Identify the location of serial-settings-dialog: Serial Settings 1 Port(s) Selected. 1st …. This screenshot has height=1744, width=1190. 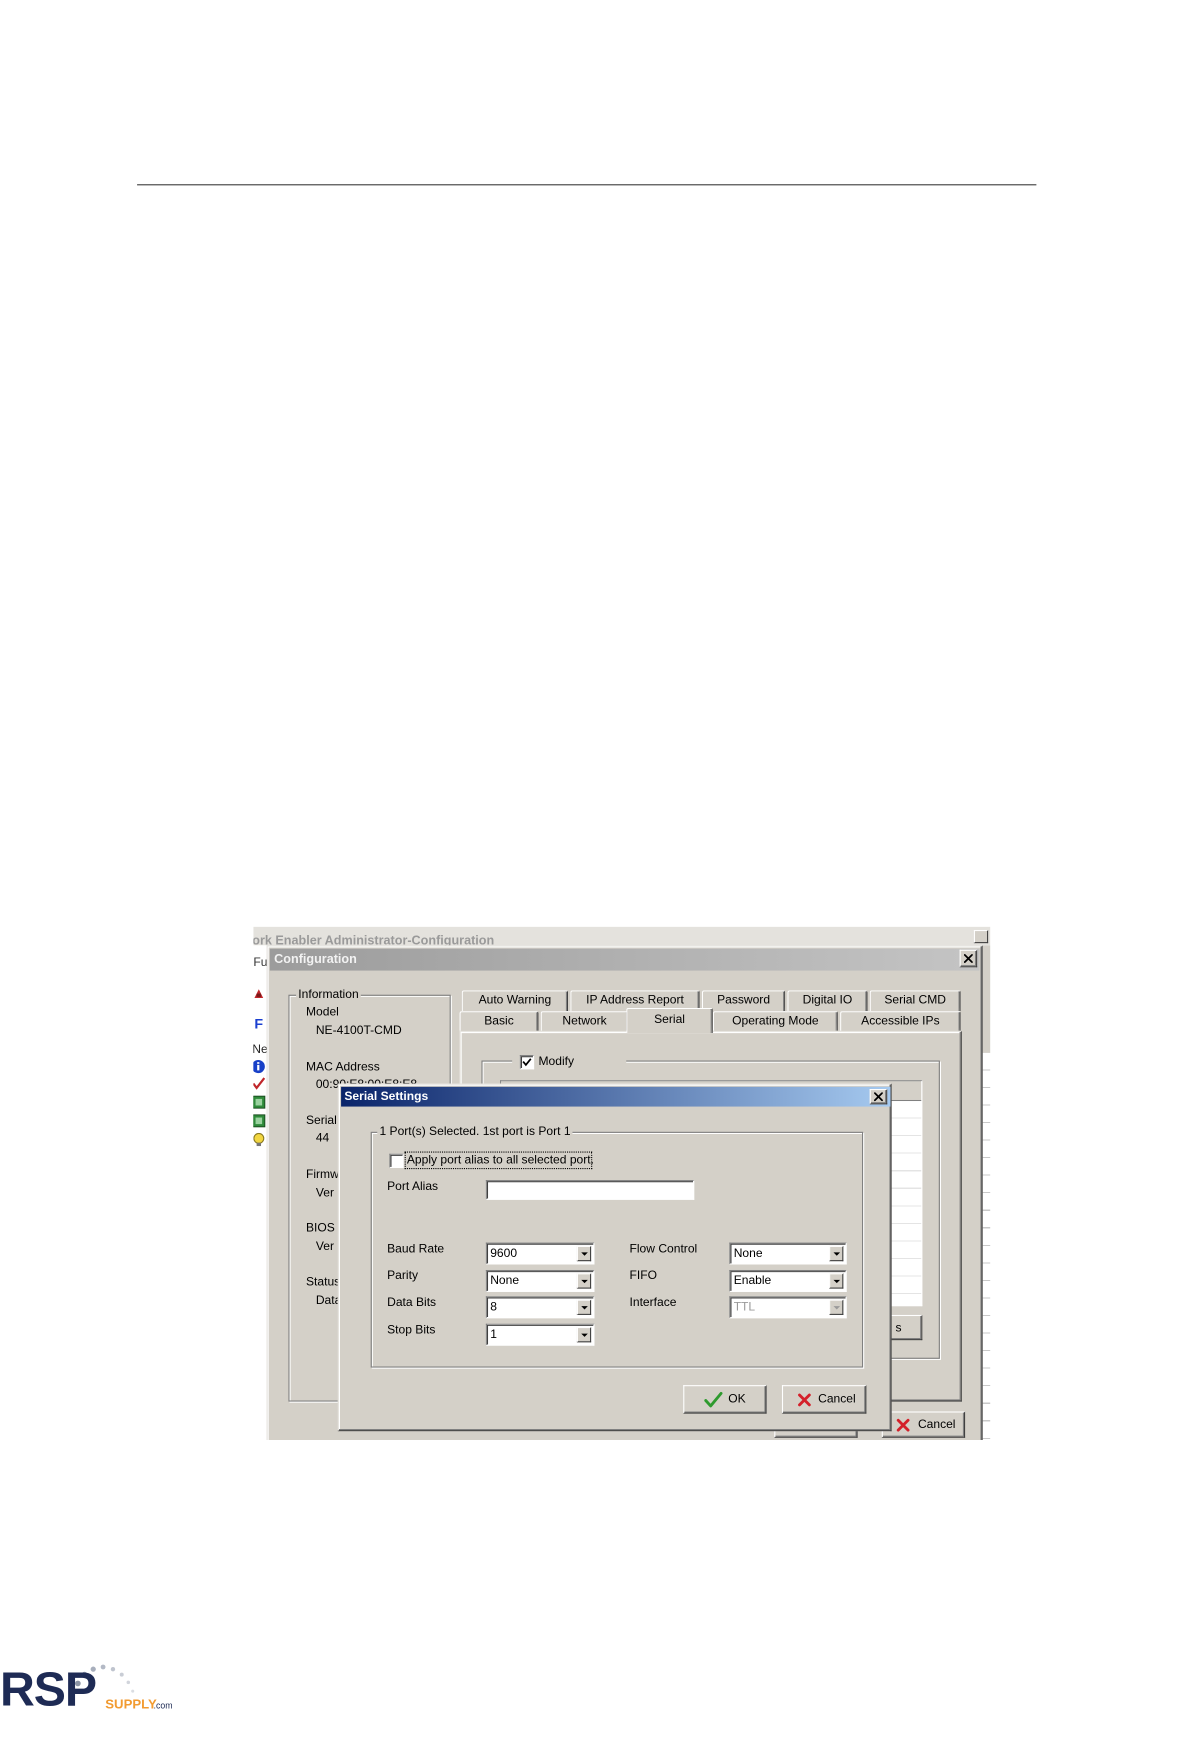
(614, 1257).